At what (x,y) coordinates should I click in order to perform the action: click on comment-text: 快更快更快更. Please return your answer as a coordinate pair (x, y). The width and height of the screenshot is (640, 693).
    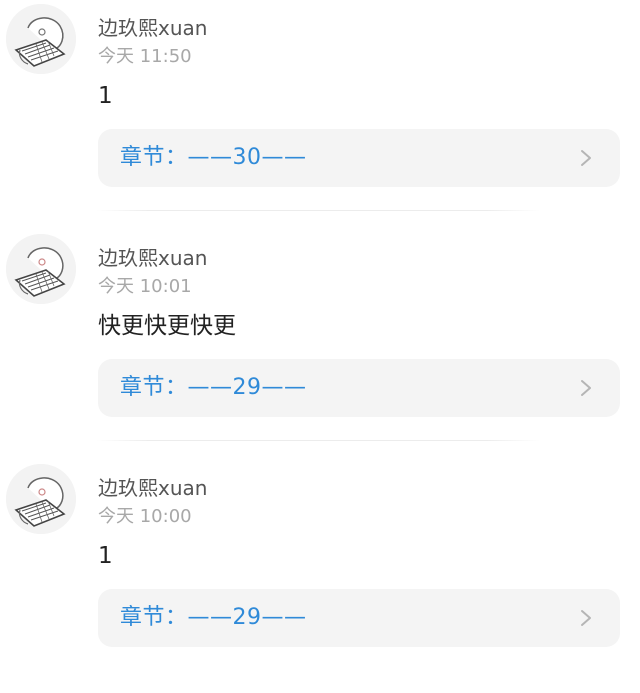
    Looking at the image, I should click on (167, 326).